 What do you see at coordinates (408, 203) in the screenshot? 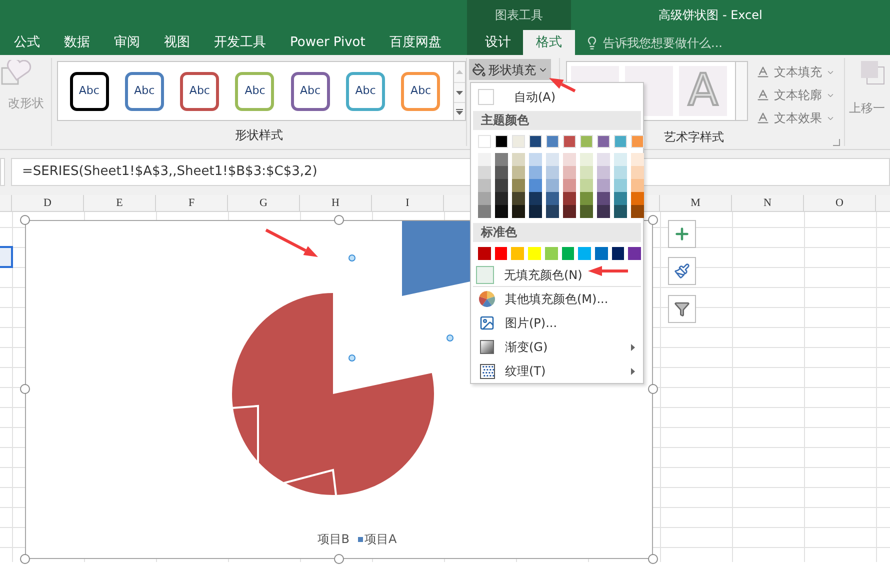
I see `column-header: I` at bounding box center [408, 203].